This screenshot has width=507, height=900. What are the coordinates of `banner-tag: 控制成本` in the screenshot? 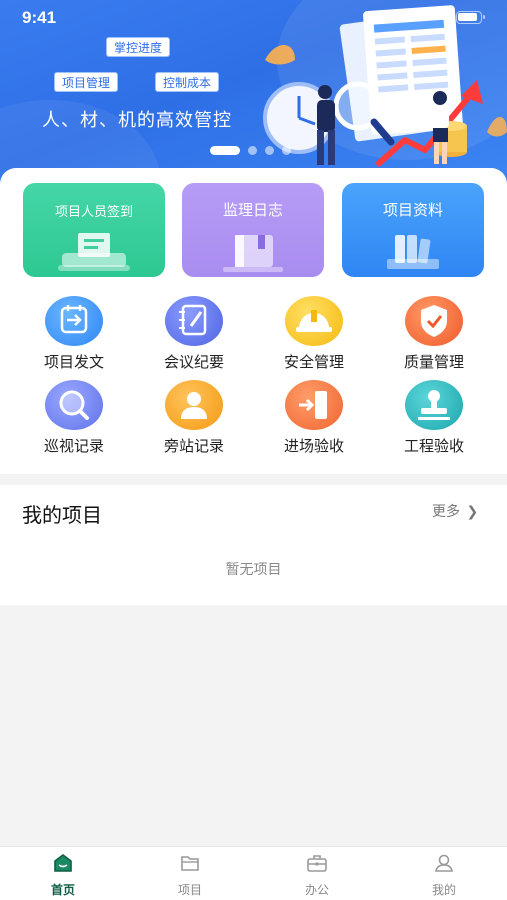 It's located at (187, 82).